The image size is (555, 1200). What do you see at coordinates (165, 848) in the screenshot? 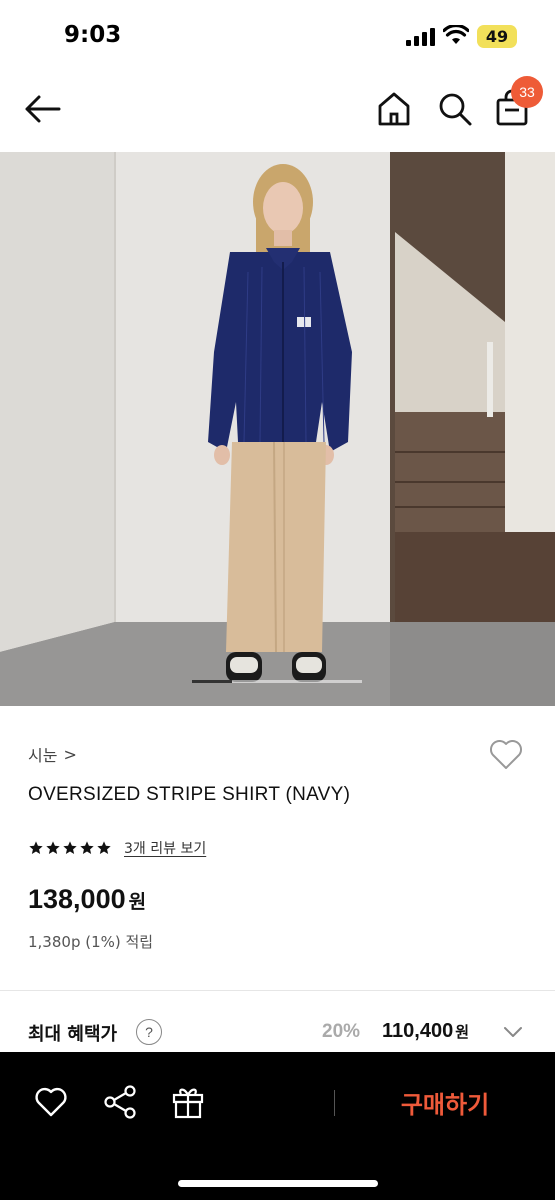
I see `review-link: 3개 리뷰 보기` at bounding box center [165, 848].